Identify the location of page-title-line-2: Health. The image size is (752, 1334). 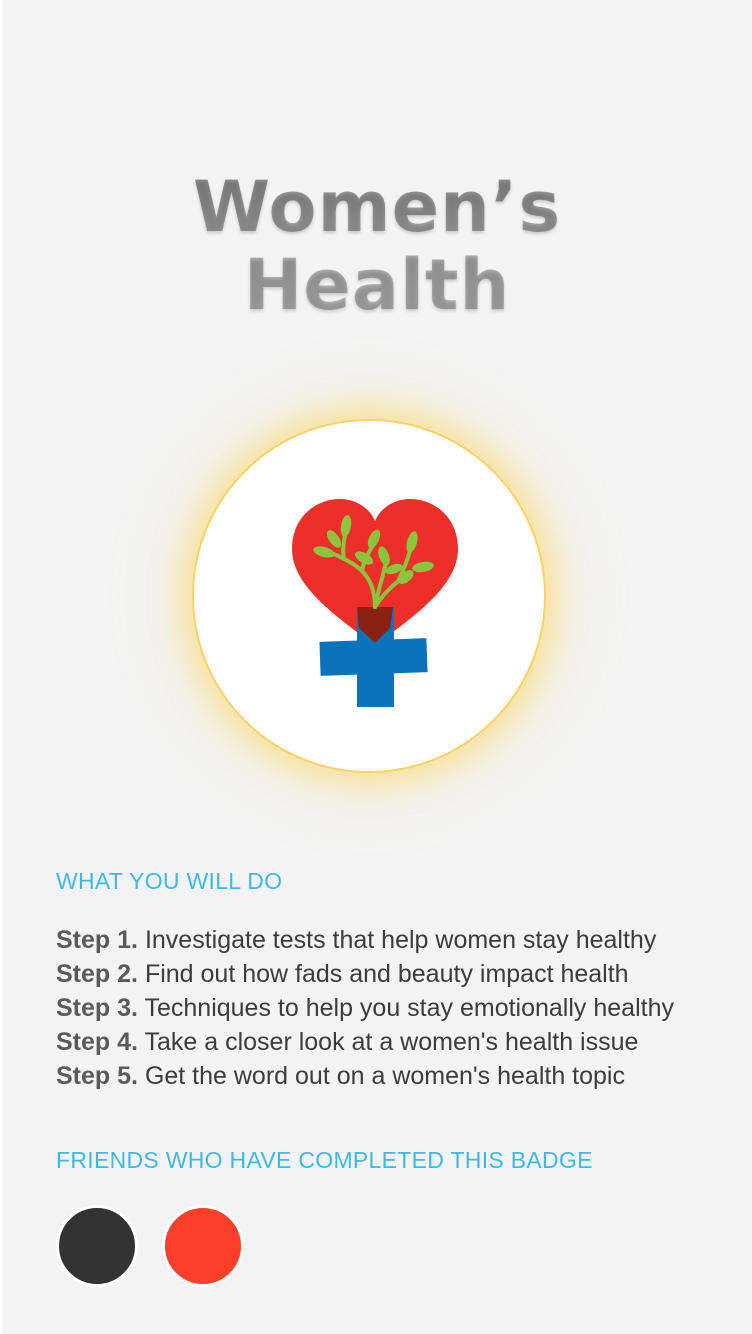
(377, 285).